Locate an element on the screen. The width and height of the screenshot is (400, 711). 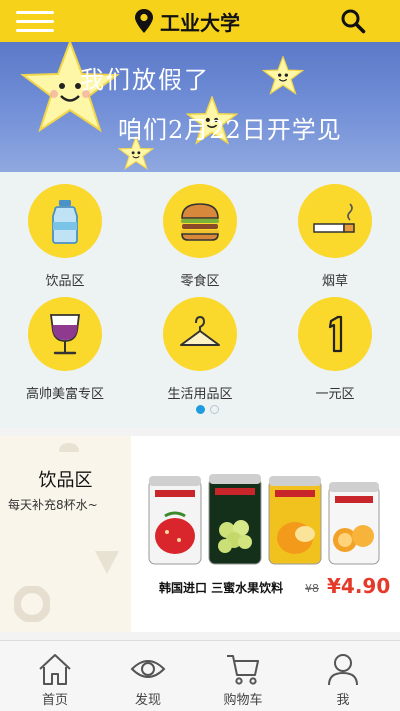
tab-home: 首页 is located at coordinates (55, 676).